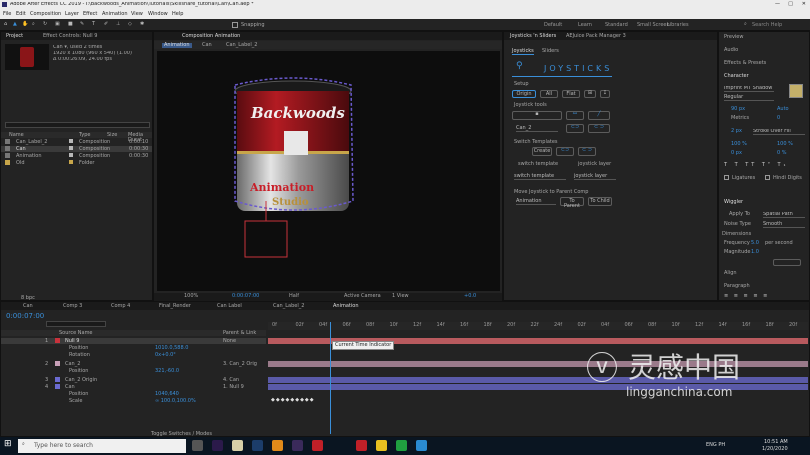 The height and width of the screenshot is (455, 810). What do you see at coordinates (605, 94) in the screenshot?
I see `pin-button: ↧` at bounding box center [605, 94].